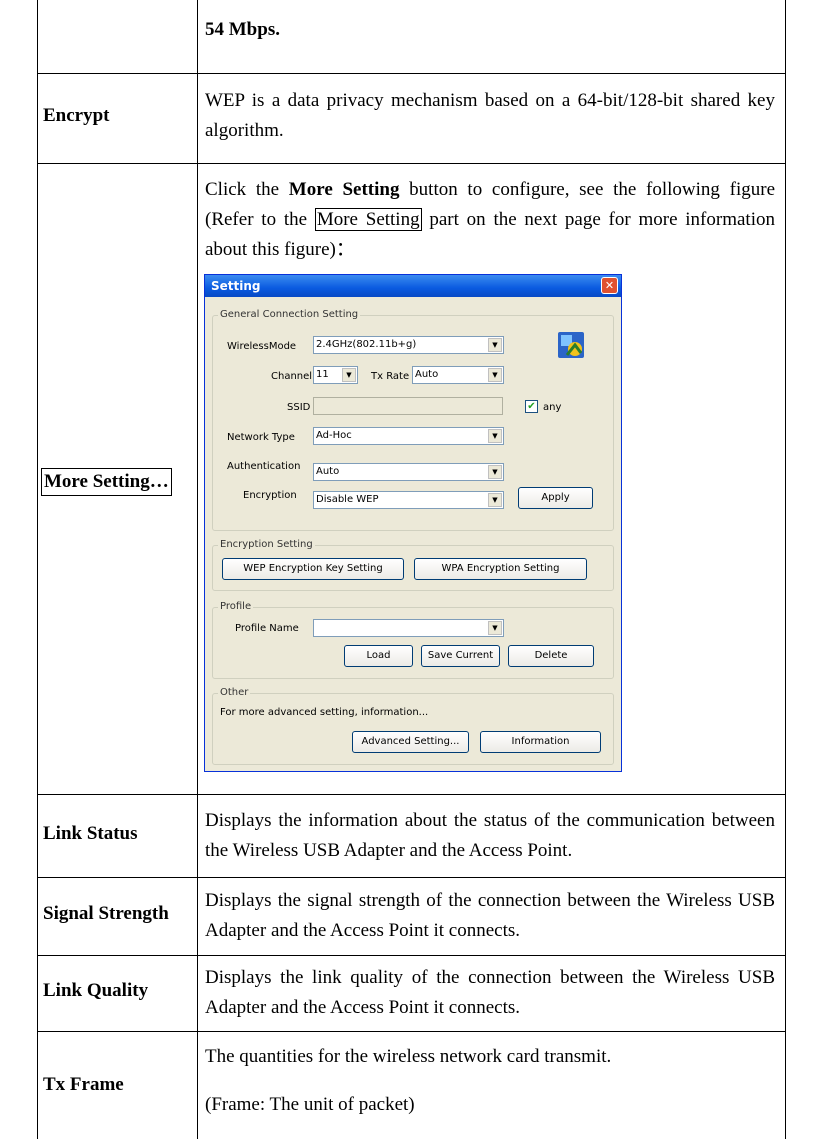 Image resolution: width=823 pixels, height=1139 pixels. I want to click on row-label-encrypt: Encrypt, so click(76, 115).